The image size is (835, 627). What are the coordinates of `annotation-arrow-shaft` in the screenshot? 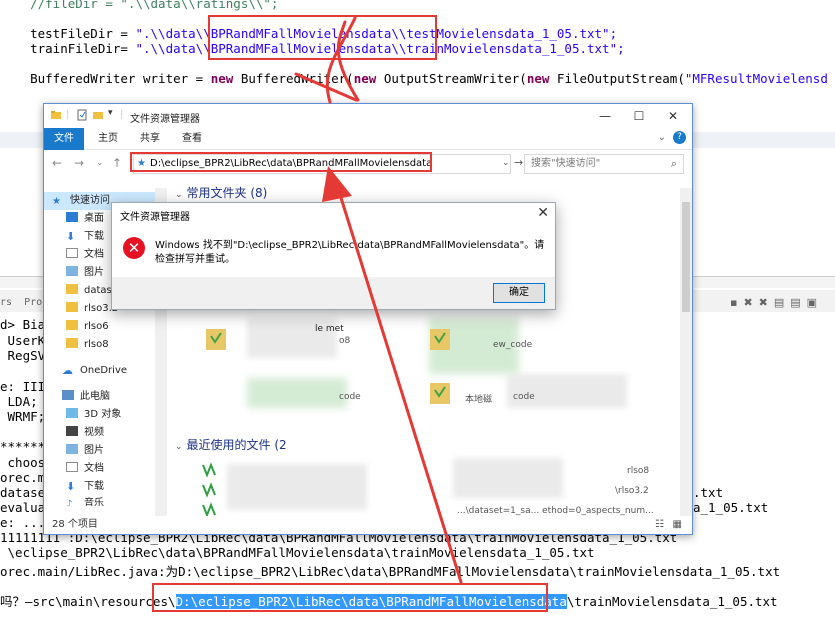 It's located at (399, 383).